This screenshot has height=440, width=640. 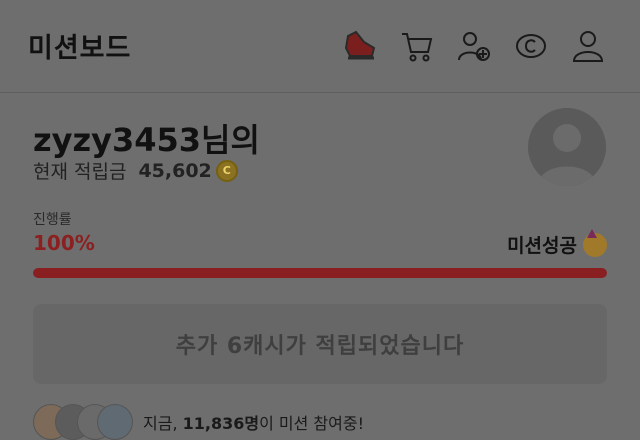 What do you see at coordinates (311, 423) in the screenshot?
I see `participants-suffix: 이 미션 참여중!` at bounding box center [311, 423].